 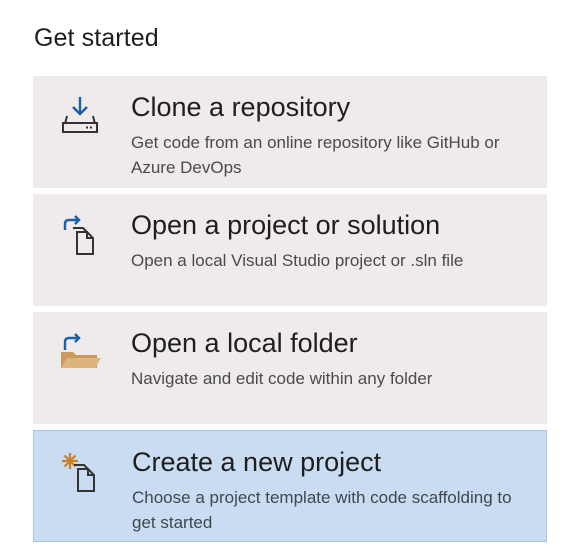 What do you see at coordinates (257, 462) in the screenshot?
I see `card-title: Create a new project` at bounding box center [257, 462].